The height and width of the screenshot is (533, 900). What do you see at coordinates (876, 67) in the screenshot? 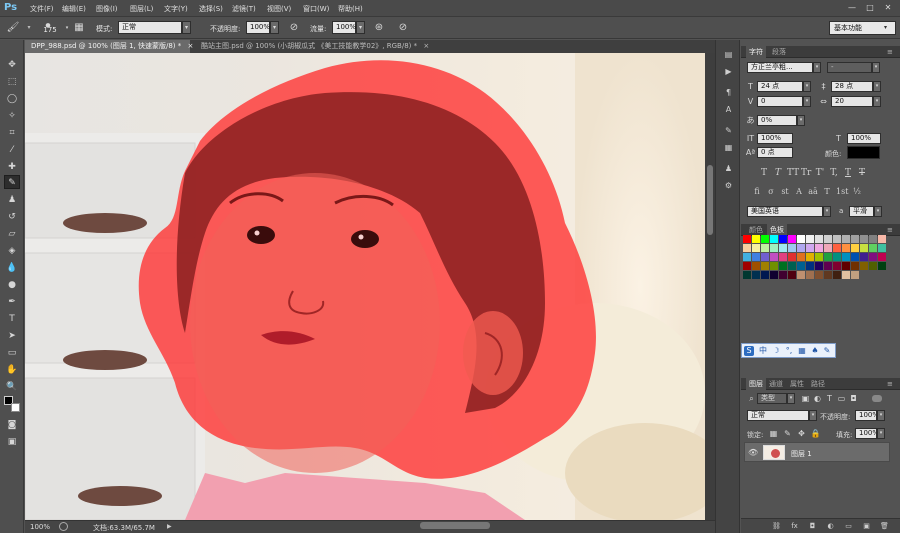
I see `font-style-dropdown-icon: ▾` at bounding box center [876, 67].